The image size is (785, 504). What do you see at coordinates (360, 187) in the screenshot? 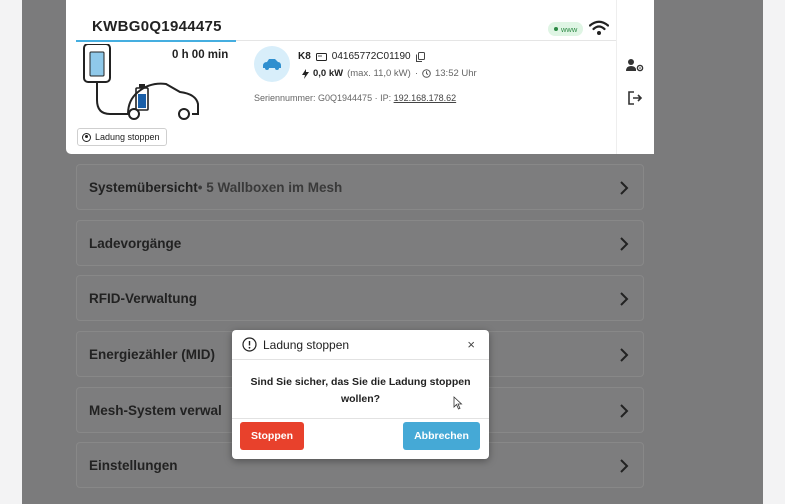
I see `menu-item-system-overview: Systemübersicht • 5 Wallboxen im Mesh` at bounding box center [360, 187].